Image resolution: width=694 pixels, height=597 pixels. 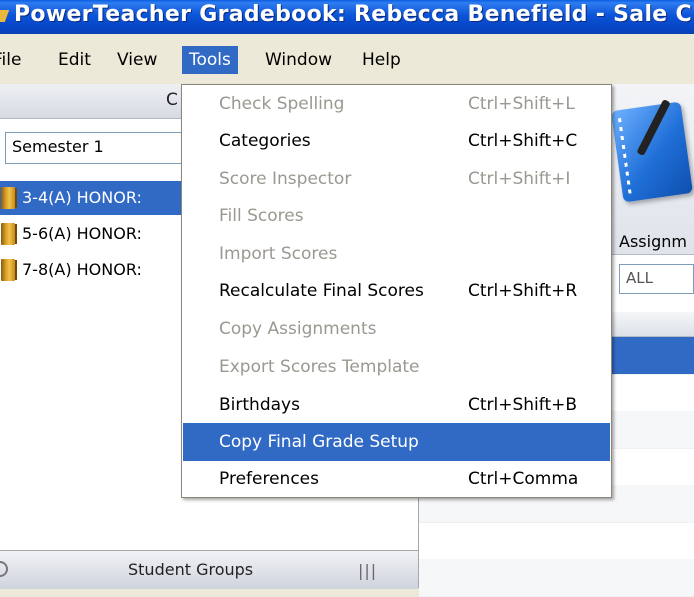 I want to click on menu-item-label: Copy Assignments, so click(x=298, y=329).